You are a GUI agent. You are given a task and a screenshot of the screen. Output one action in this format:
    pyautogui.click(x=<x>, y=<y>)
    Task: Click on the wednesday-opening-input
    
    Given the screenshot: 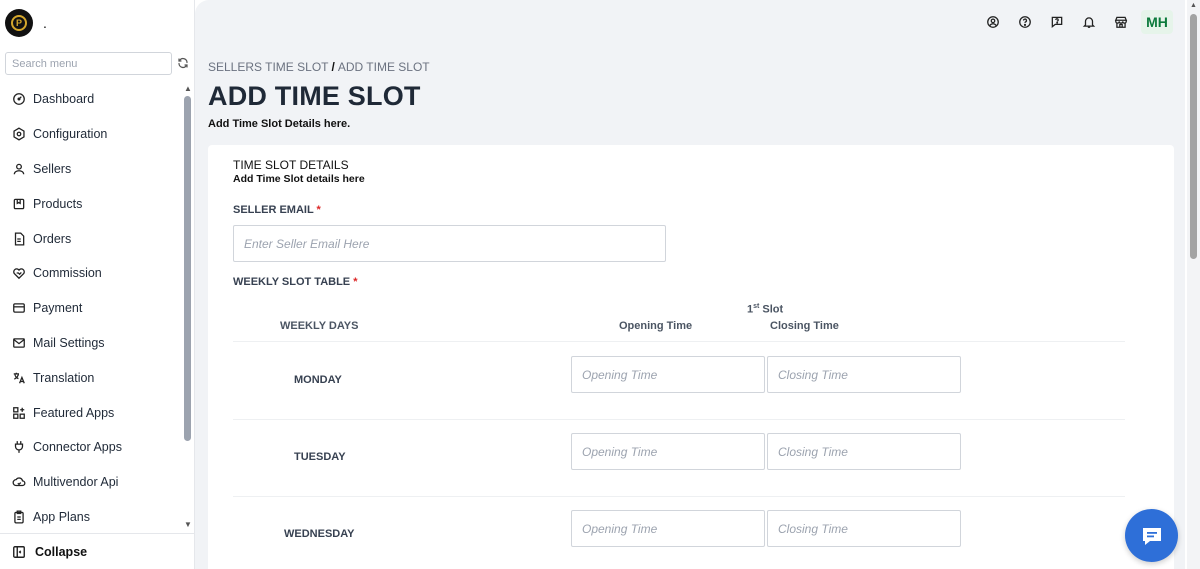 What is the action you would take?
    pyautogui.click(x=668, y=528)
    